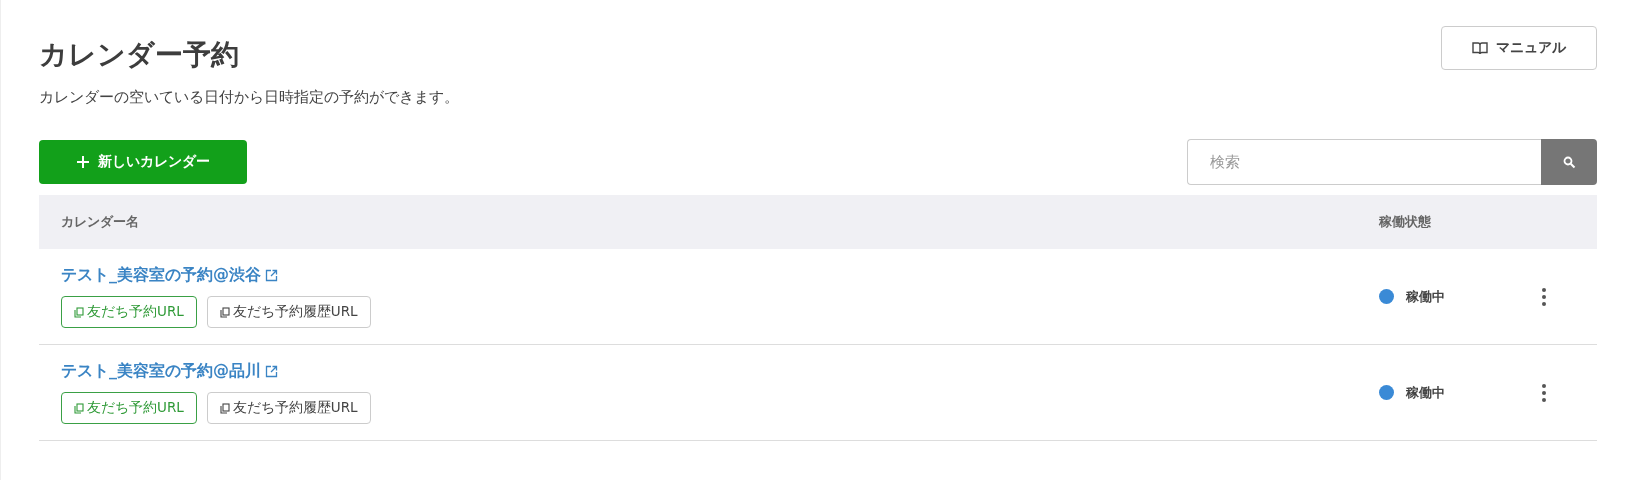  Describe the element at coordinates (139, 55) in the screenshot. I see `page-title: カレンダー予約` at that location.